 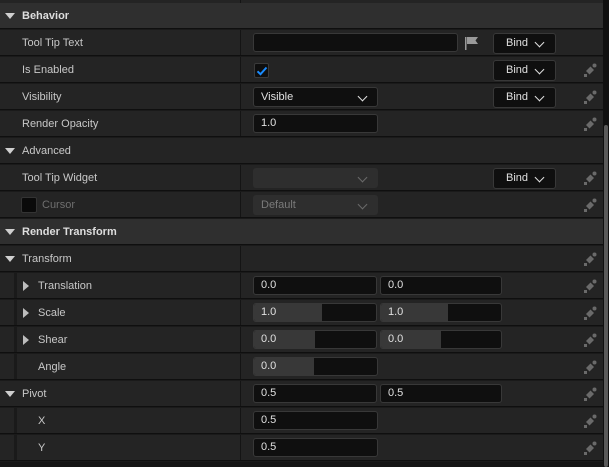 What do you see at coordinates (48, 70) in the screenshot?
I see `property-label: Is Enabled` at bounding box center [48, 70].